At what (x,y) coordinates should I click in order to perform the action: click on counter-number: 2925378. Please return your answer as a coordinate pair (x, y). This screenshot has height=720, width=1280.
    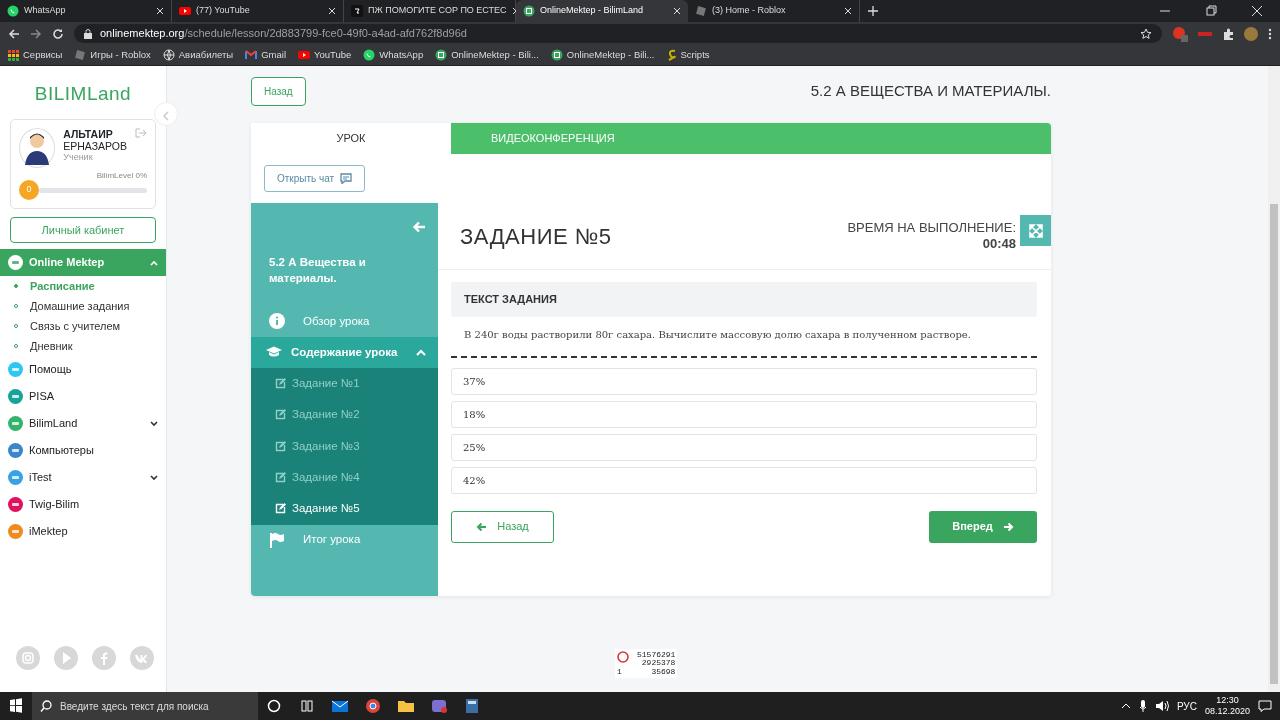
    Looking at the image, I should click on (658, 663).